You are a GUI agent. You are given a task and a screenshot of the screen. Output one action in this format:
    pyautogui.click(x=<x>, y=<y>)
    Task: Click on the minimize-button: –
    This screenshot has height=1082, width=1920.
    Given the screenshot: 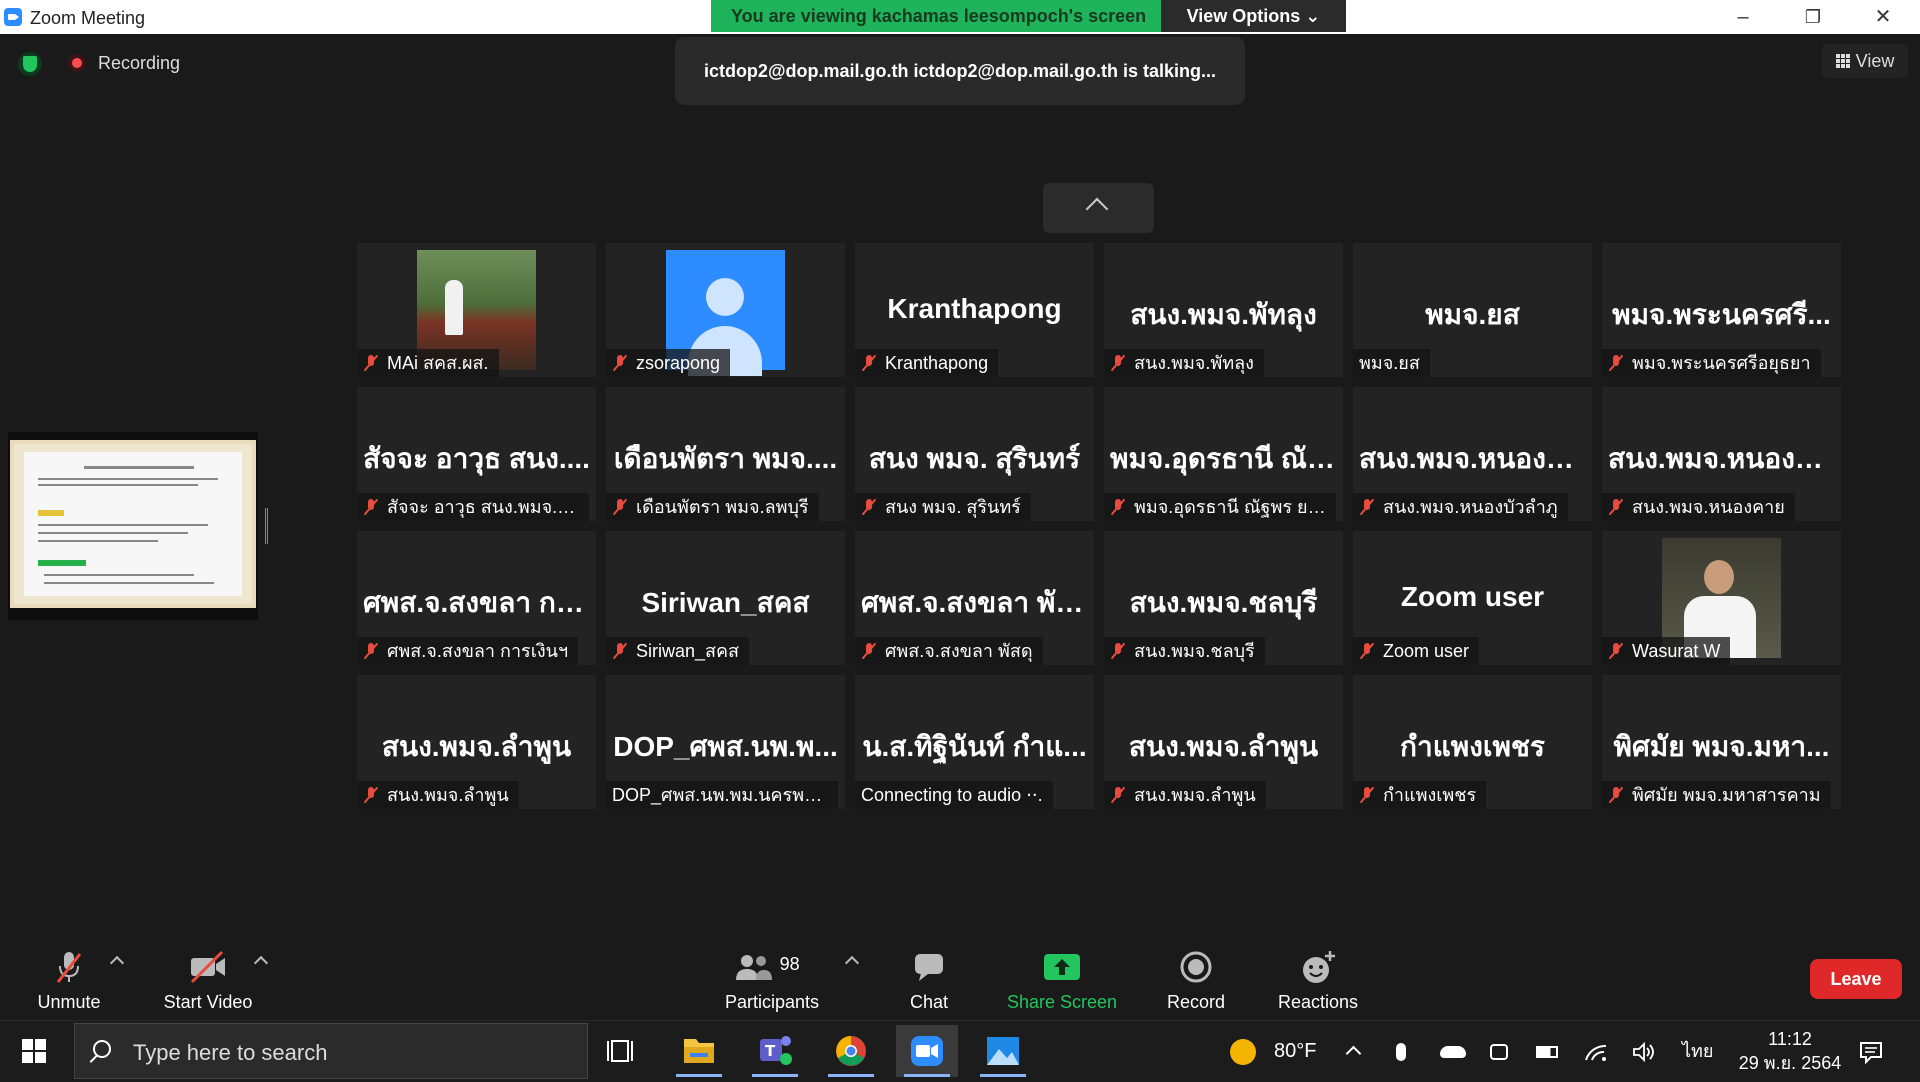 What is the action you would take?
    pyautogui.click(x=1743, y=17)
    